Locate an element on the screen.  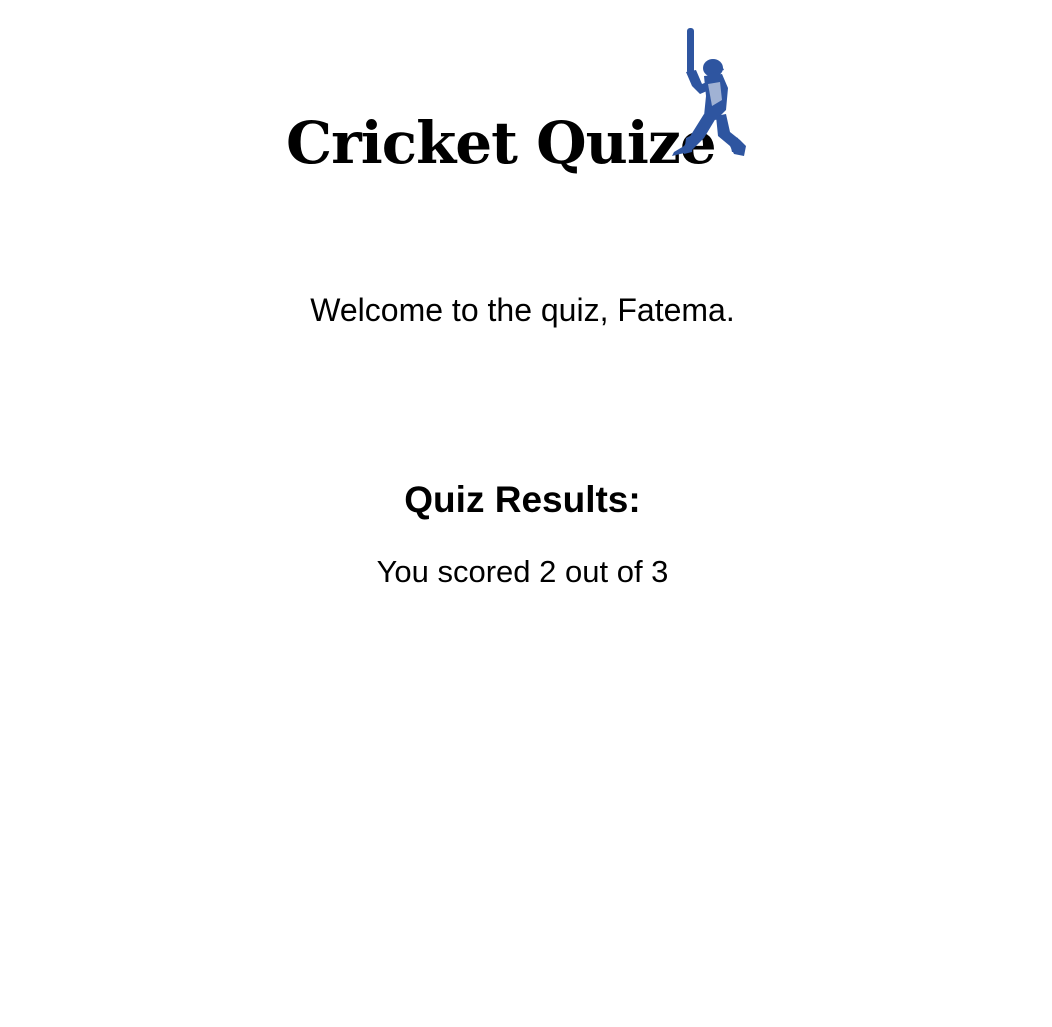
results-heading: Quiz Results: is located at coordinates (522, 499).